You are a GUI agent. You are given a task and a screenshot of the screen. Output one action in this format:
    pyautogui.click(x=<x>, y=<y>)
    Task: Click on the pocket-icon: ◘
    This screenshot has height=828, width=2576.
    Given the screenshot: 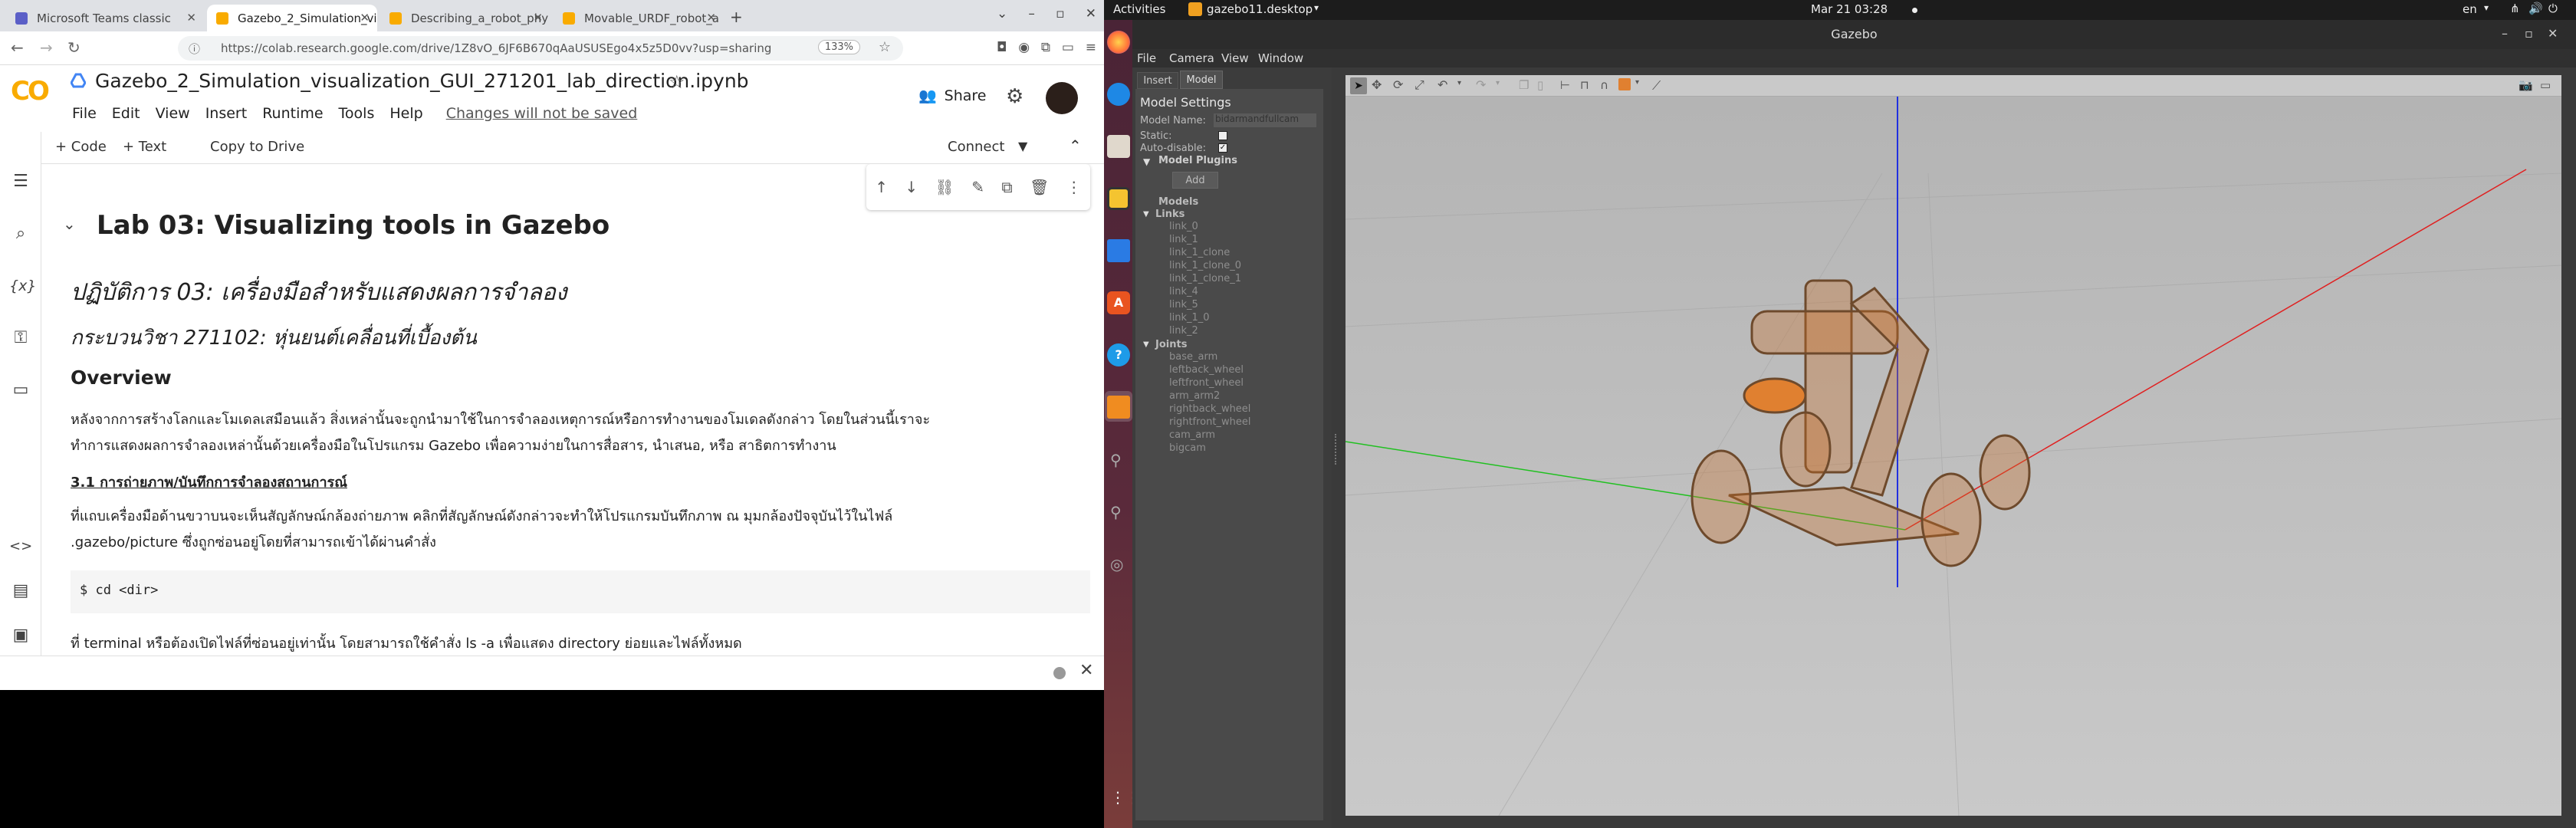 What is the action you would take?
    pyautogui.click(x=1002, y=48)
    